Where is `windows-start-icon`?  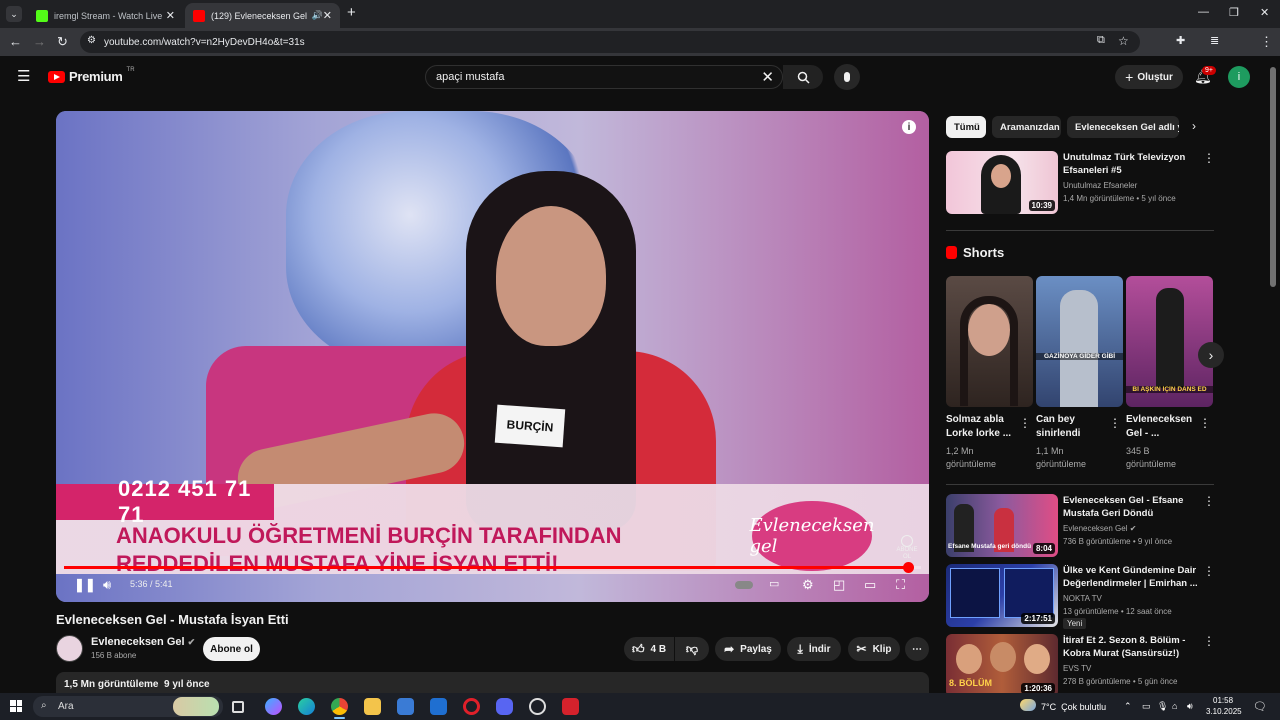
windows-start-icon is located at coordinates (16, 706).